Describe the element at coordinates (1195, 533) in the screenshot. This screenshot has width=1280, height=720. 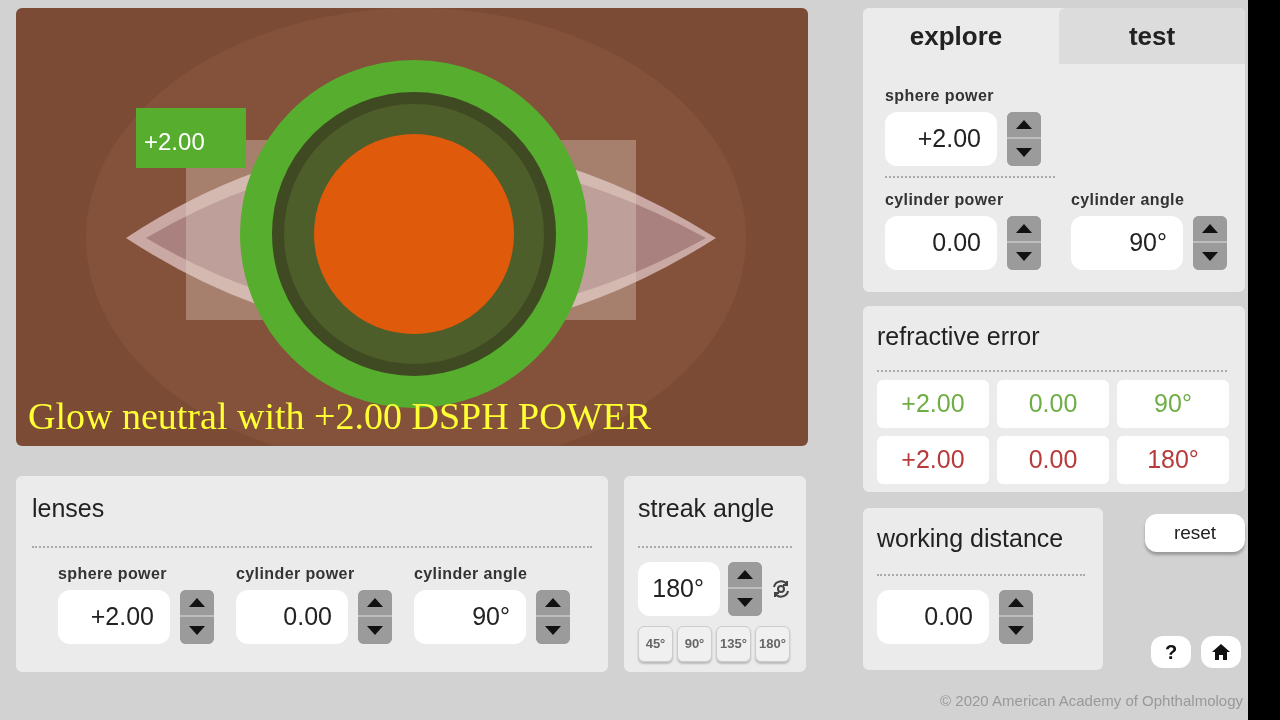
I see `reset-button: reset` at that location.